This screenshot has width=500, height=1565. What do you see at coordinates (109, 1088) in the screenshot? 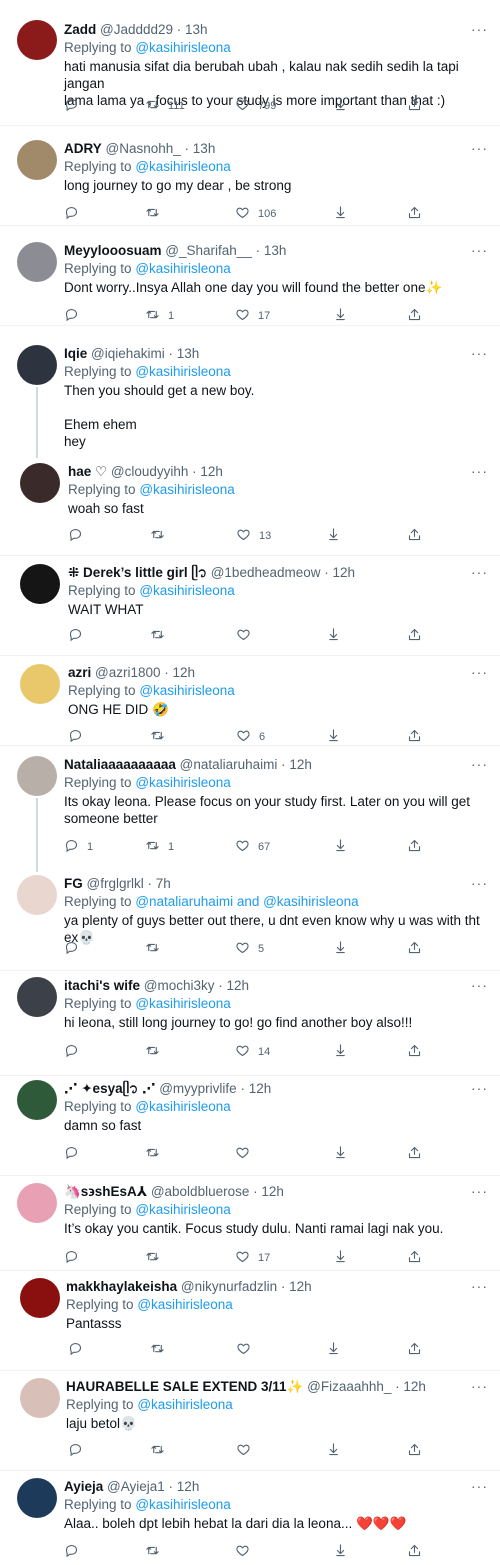
I see `display-name: ⋰ ✦esyaᥫ᭡ ⋰` at bounding box center [109, 1088].